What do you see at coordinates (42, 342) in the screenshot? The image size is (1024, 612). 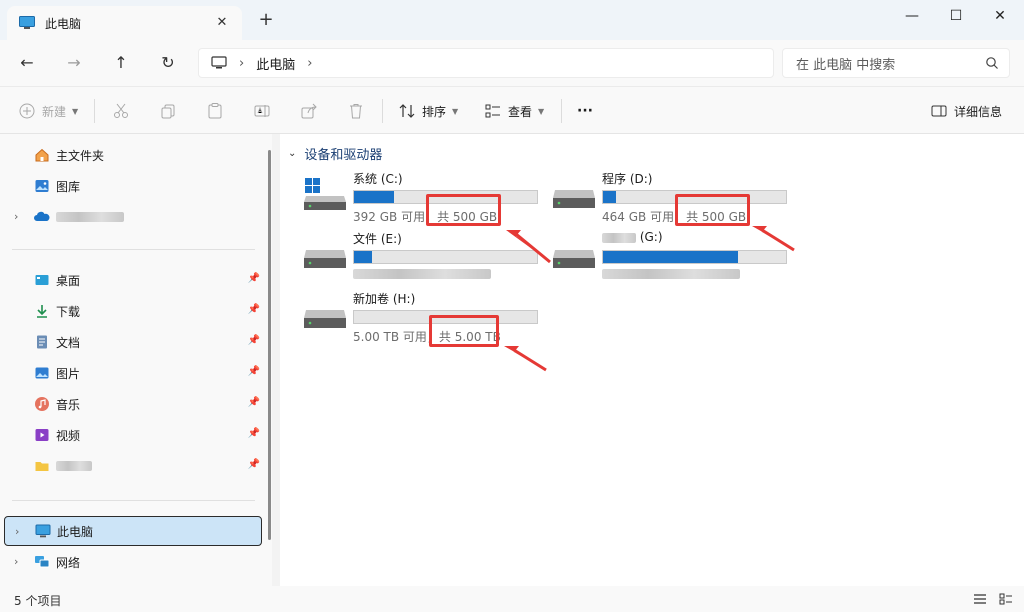 I see `document-icon` at bounding box center [42, 342].